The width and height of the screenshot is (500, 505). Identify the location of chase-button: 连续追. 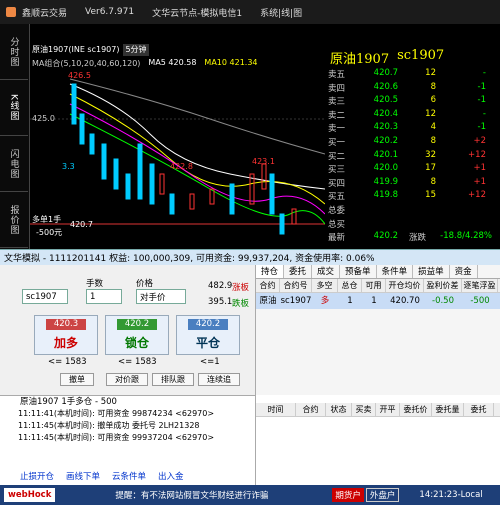
(219, 379).